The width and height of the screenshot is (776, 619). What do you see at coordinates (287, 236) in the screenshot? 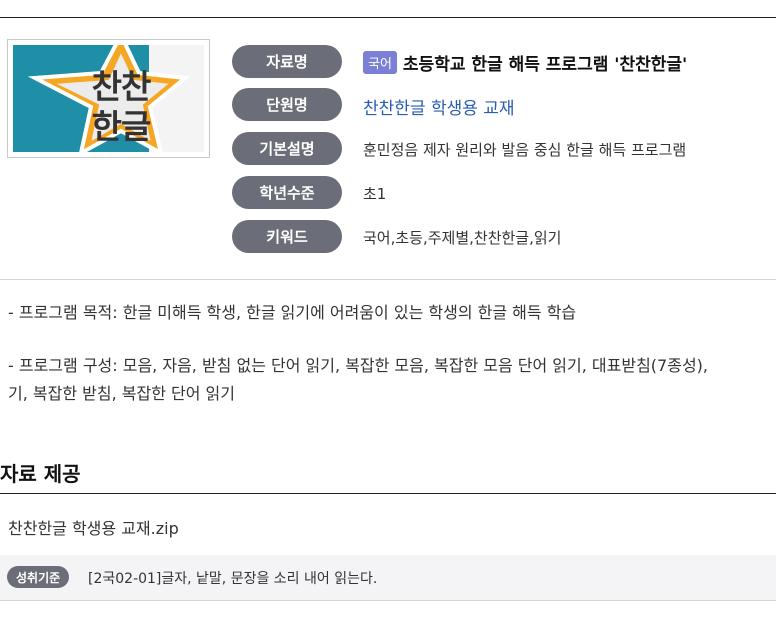
I see `label-keywords: 키워드` at bounding box center [287, 236].